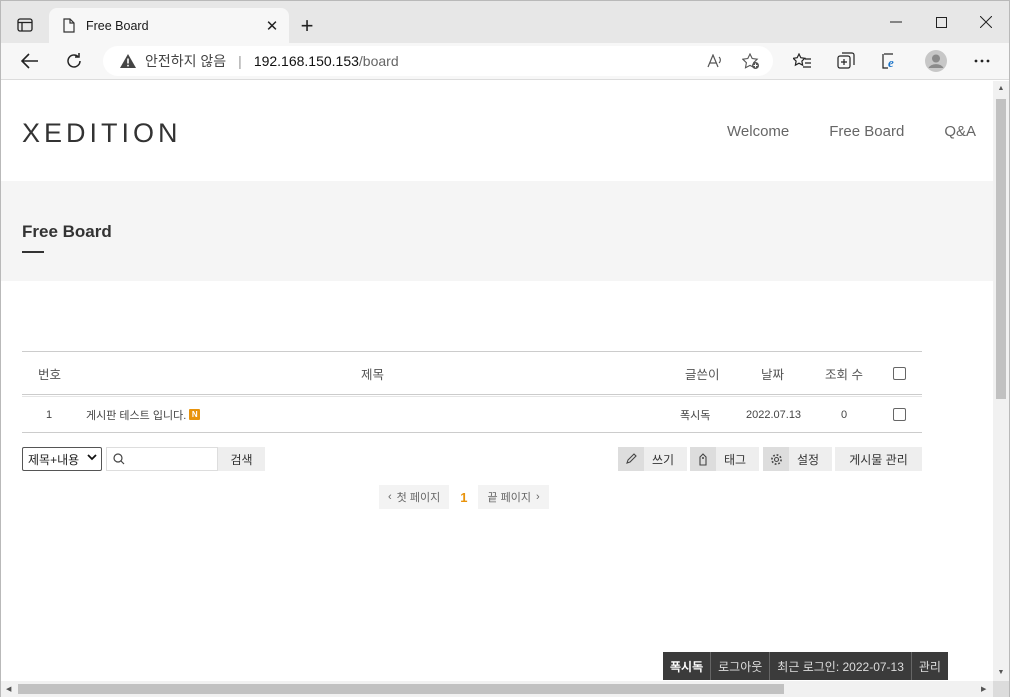 Image resolution: width=1010 pixels, height=697 pixels. What do you see at coordinates (929, 666) in the screenshot?
I see `admin-link: 관리` at bounding box center [929, 666].